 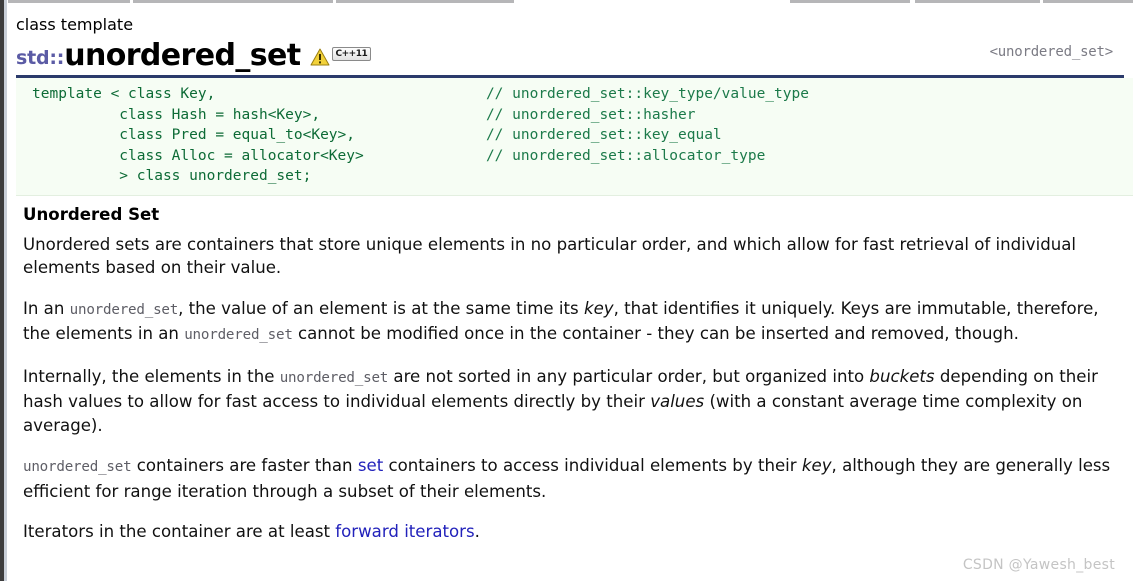 I want to click on title-name: unordered_set, so click(x=182, y=55).